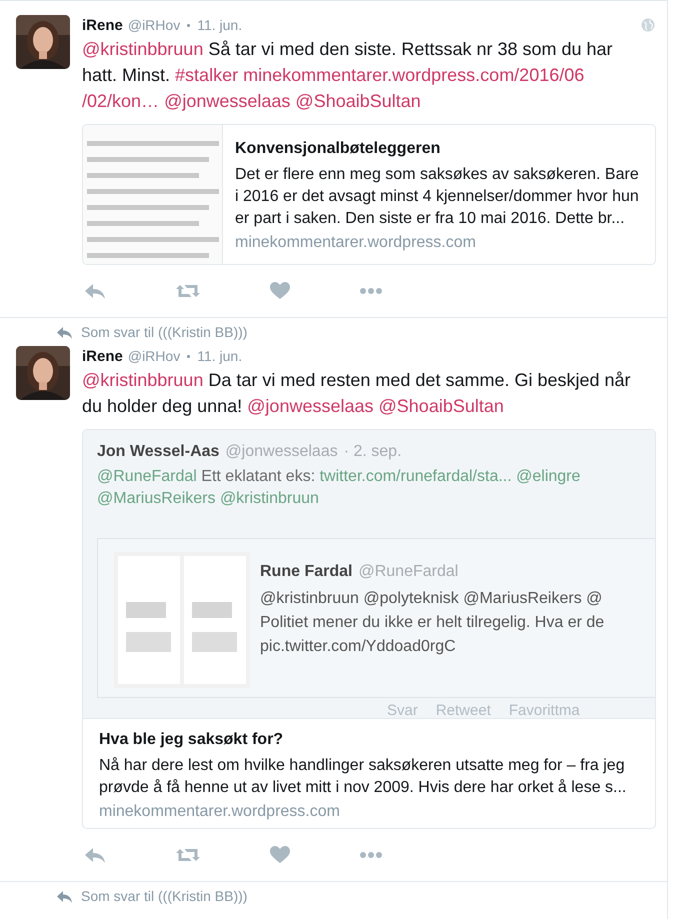 This screenshot has width=675, height=919. What do you see at coordinates (306, 572) in the screenshot?
I see `author-name: Rune Fardal` at bounding box center [306, 572].